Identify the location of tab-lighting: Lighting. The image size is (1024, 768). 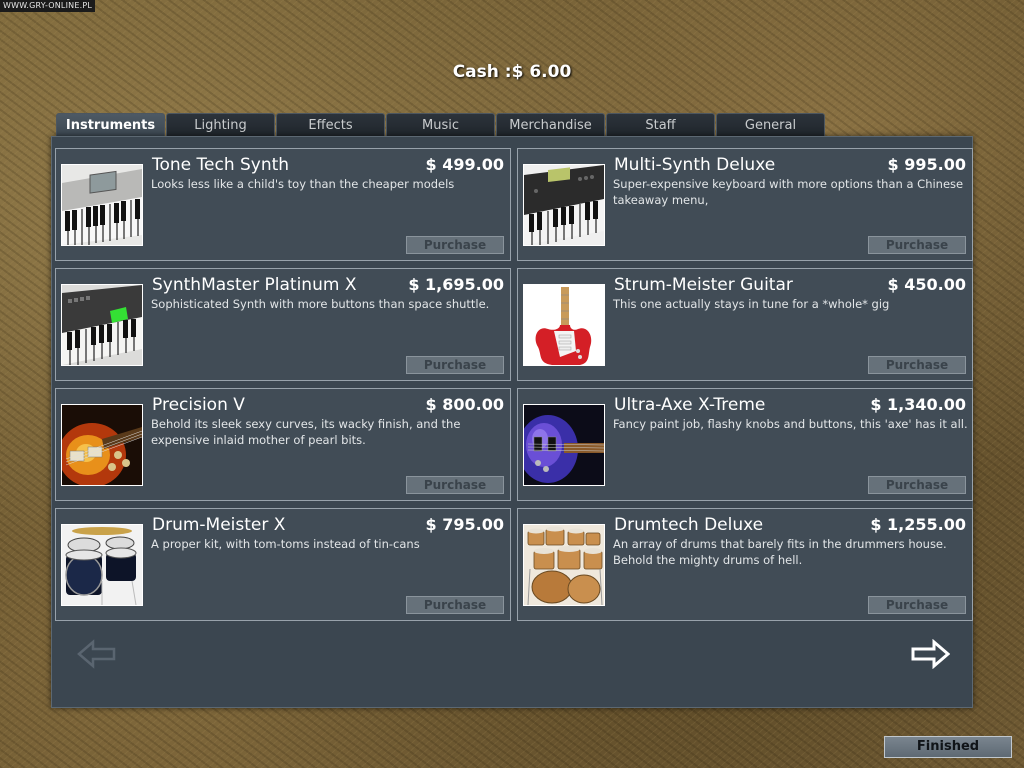
(220, 124).